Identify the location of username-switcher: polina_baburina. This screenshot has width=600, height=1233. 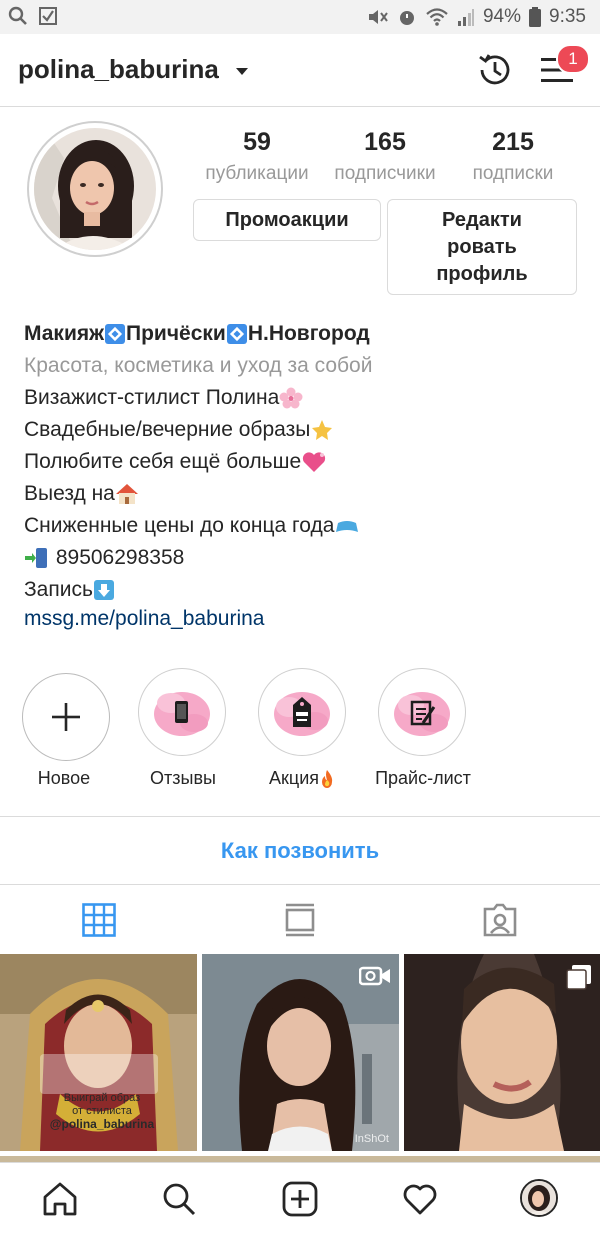
(118, 69).